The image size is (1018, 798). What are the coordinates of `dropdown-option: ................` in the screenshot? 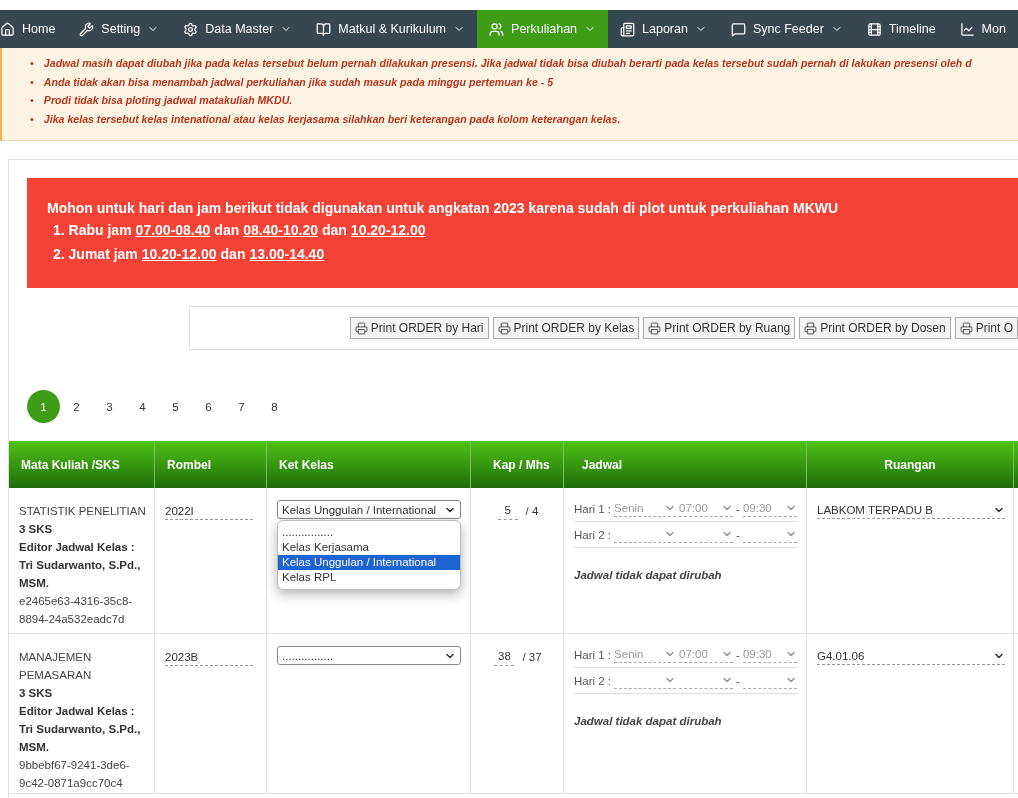 It's located at (369, 532).